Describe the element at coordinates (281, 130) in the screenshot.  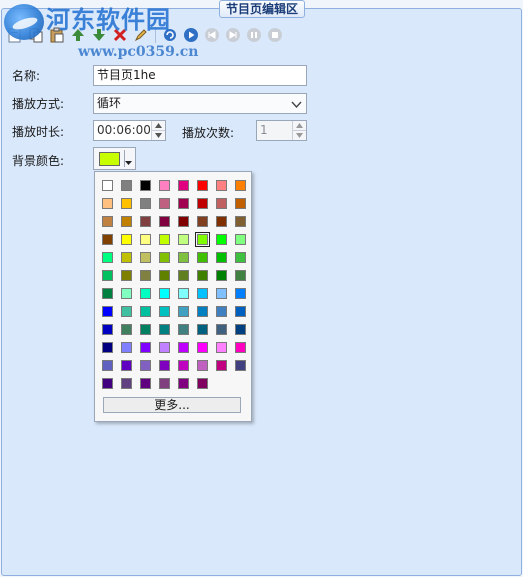
I see `count-input: 1` at that location.